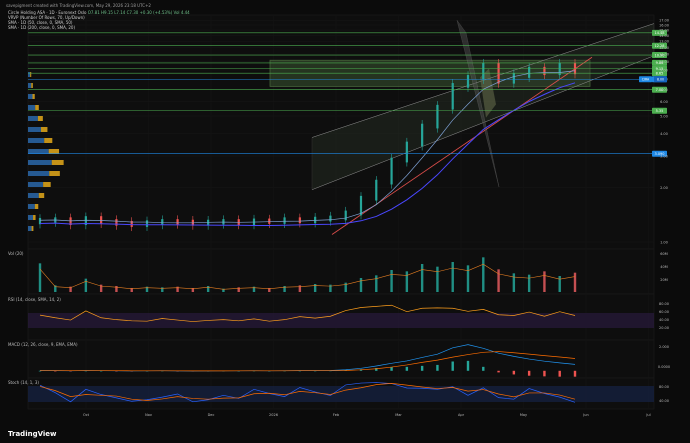 This screenshot has width=690, height=443. What do you see at coordinates (663, 267) in the screenshot?
I see `volume-axis-label: 40M` at bounding box center [663, 267].